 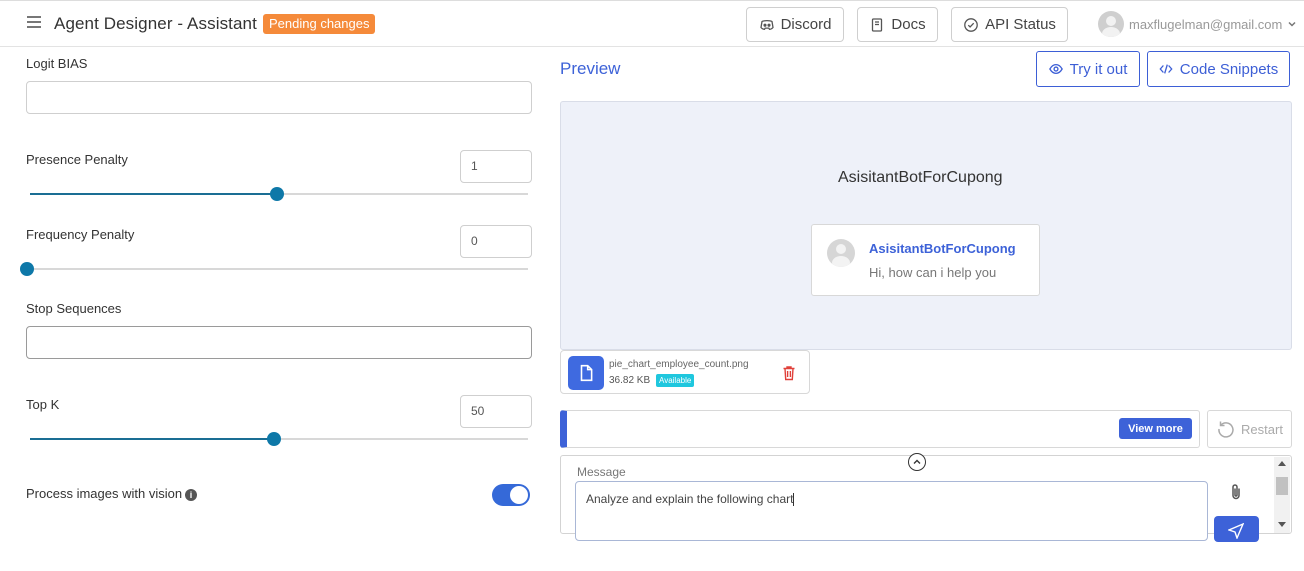 I want to click on code-snippets-button: Code Snippets, so click(x=1218, y=69).